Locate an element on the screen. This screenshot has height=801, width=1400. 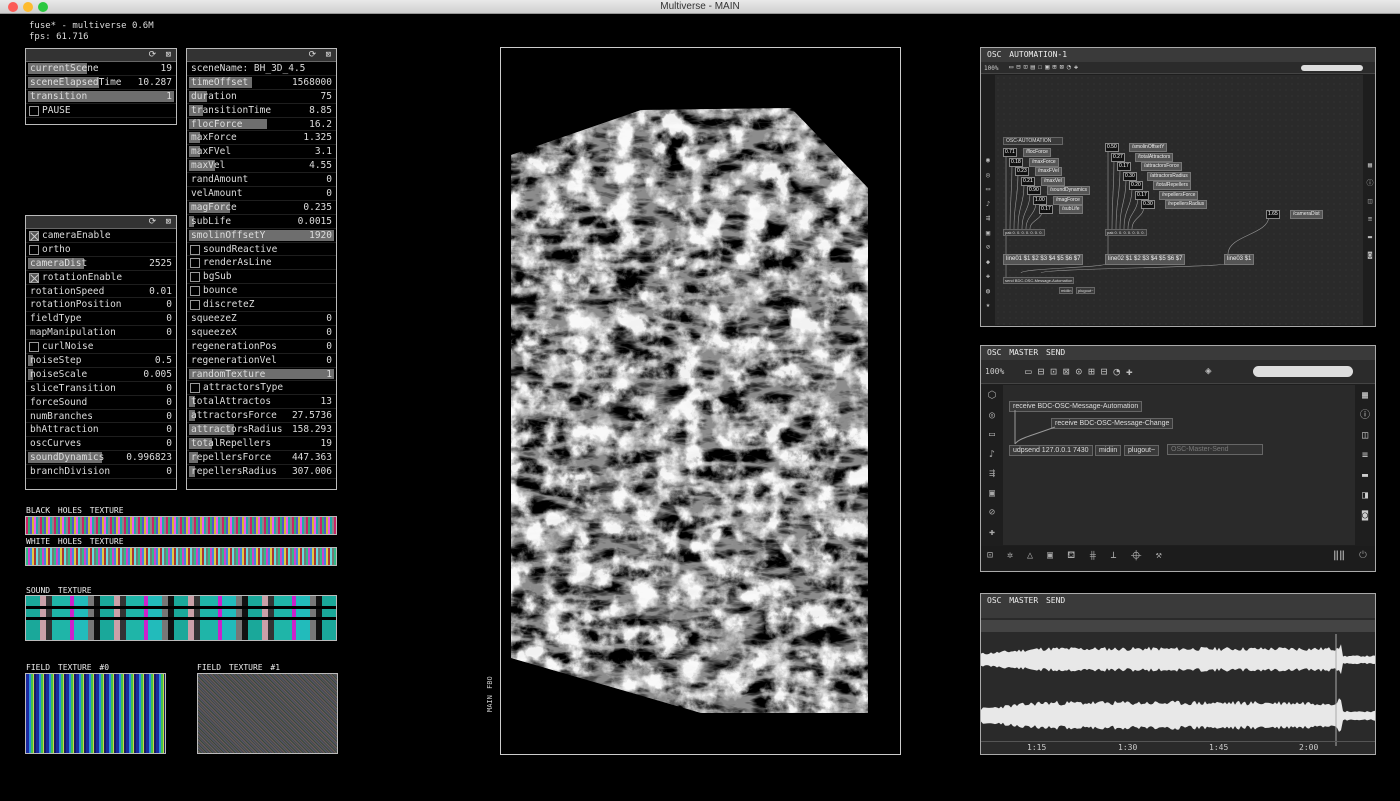
param-row: branchDivision 0 is located at coordinates (101, 472).